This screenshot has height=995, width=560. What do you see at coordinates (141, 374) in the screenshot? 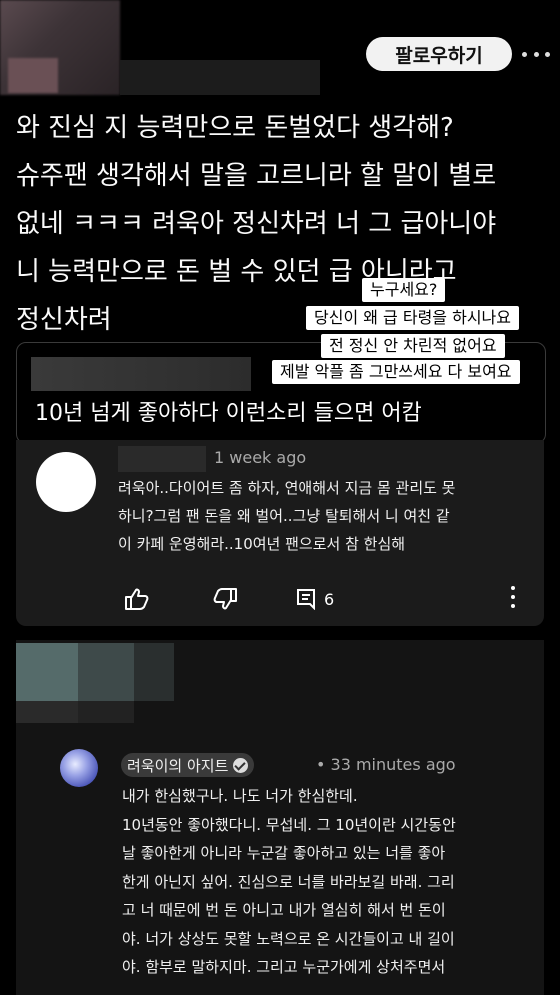
I see `blurred-quote-header` at bounding box center [141, 374].